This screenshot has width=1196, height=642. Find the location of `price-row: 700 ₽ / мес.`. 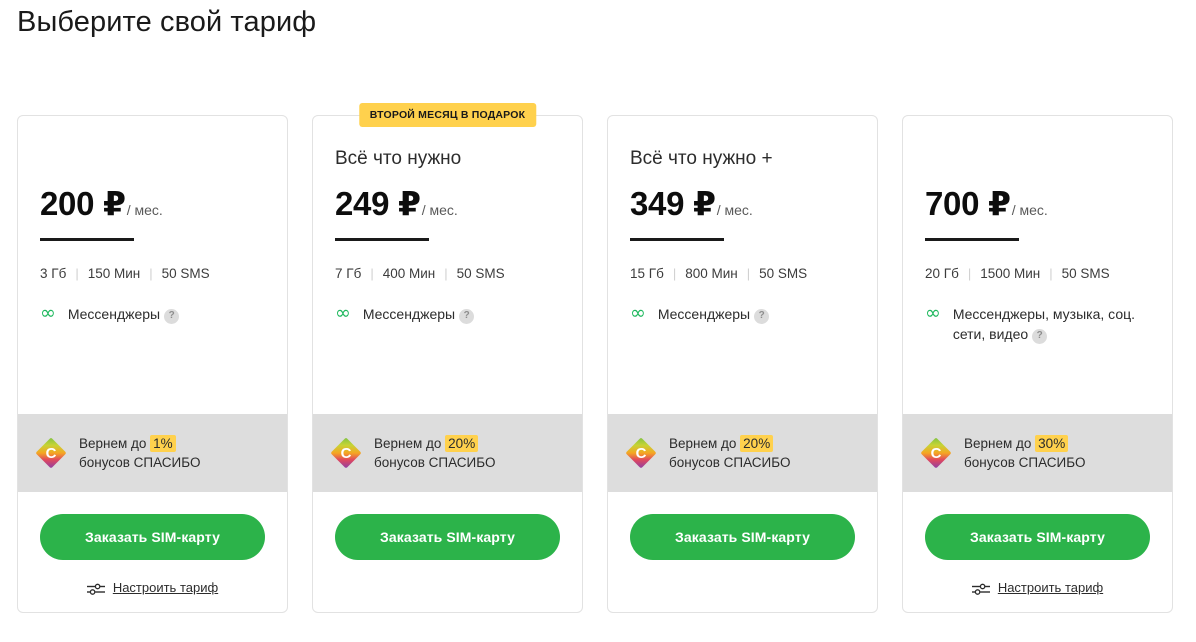

price-row: 700 ₽ / мес. is located at coordinates (986, 203).